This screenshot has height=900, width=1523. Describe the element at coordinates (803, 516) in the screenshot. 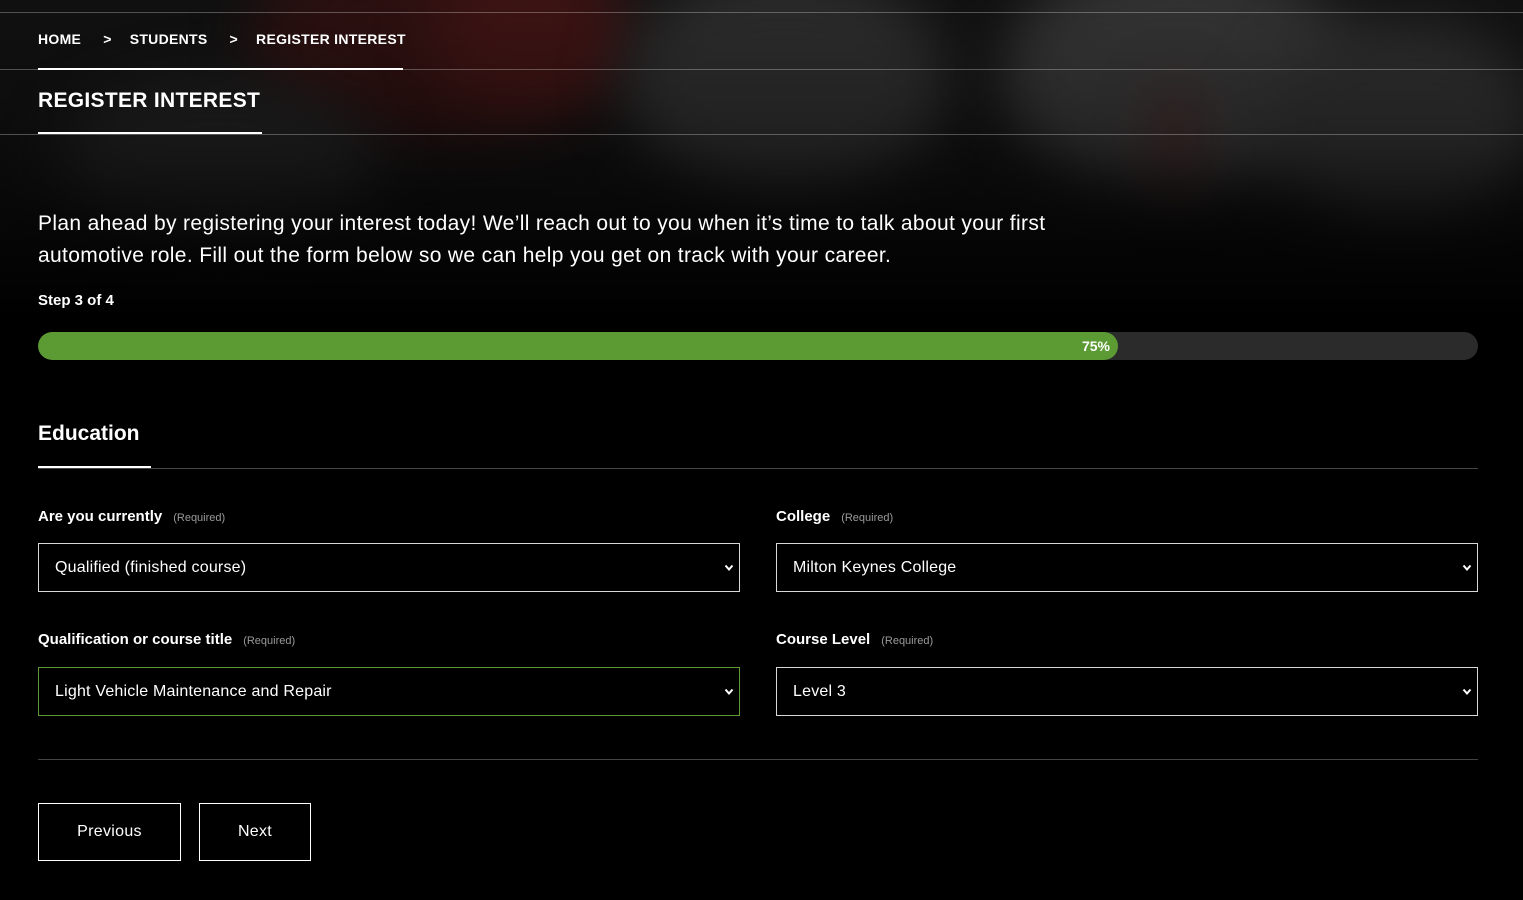

I see `college-label-text: College` at that location.